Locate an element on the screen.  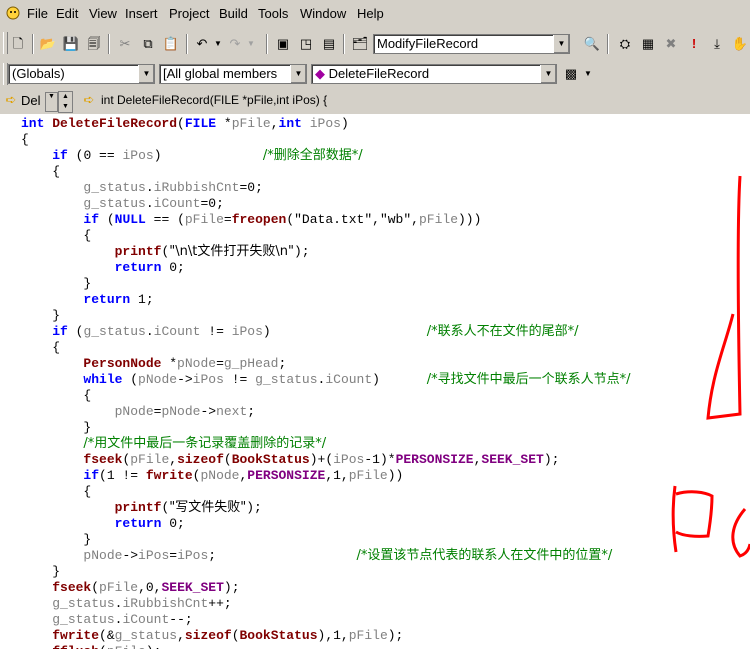
workspace-icon: ▣ is located at coordinates (283, 44).